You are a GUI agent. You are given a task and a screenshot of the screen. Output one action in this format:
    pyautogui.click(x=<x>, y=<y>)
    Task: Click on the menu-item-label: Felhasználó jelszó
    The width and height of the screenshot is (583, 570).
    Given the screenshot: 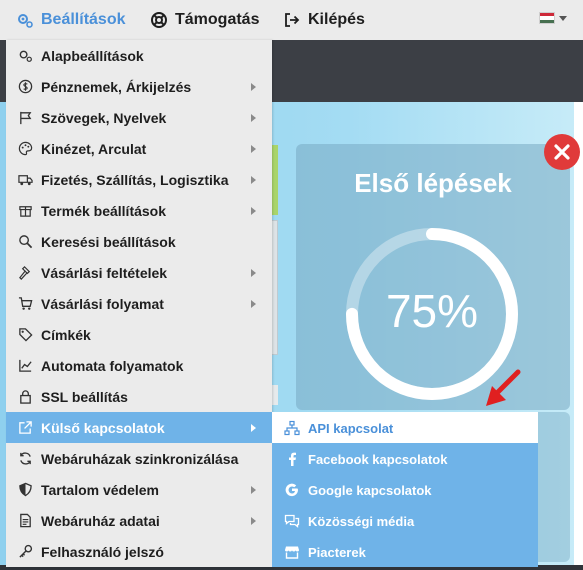 What is the action you would take?
    pyautogui.click(x=102, y=552)
    